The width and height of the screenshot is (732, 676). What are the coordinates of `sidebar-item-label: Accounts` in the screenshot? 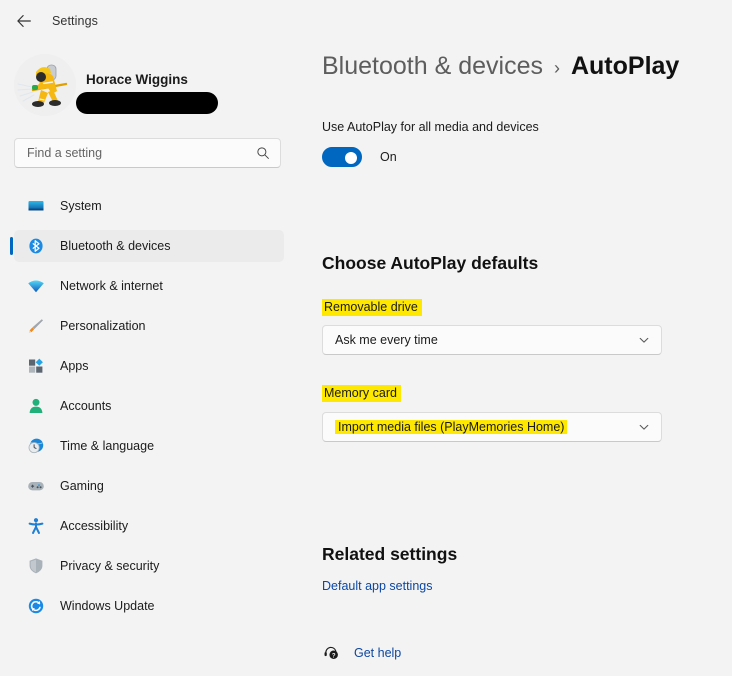 It's located at (86, 406).